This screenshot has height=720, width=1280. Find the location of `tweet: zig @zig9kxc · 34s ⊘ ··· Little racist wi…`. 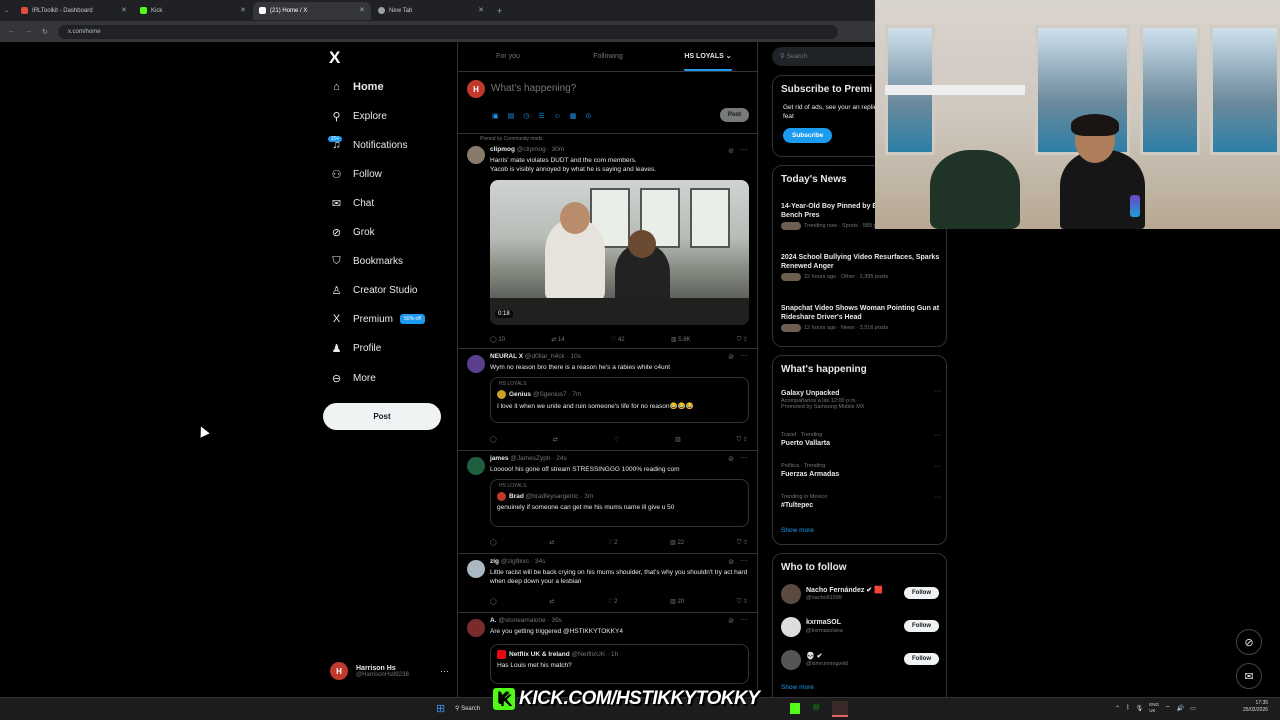

tweet: zig @zig9kxc · 34s ⊘ ··· Little racist wi… is located at coordinates (607, 583).